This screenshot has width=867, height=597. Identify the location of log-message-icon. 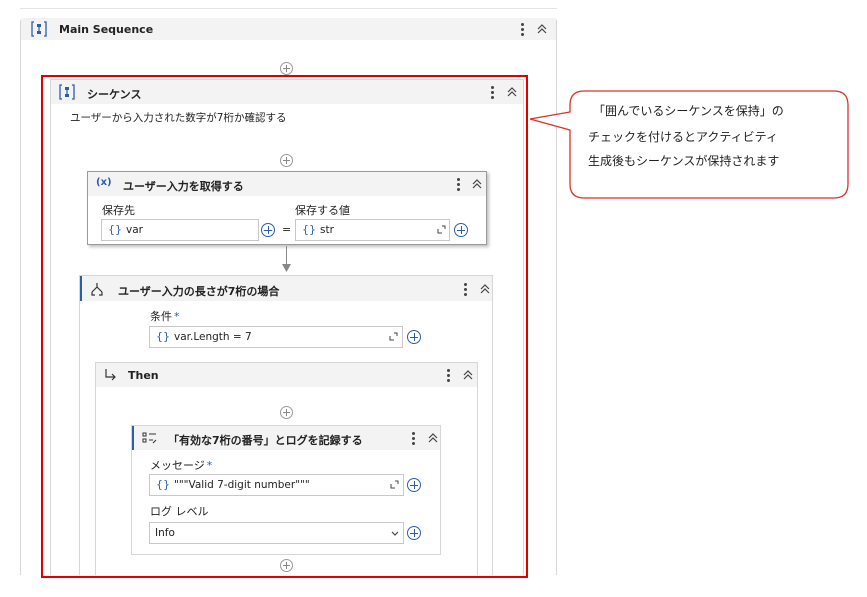
(149, 438).